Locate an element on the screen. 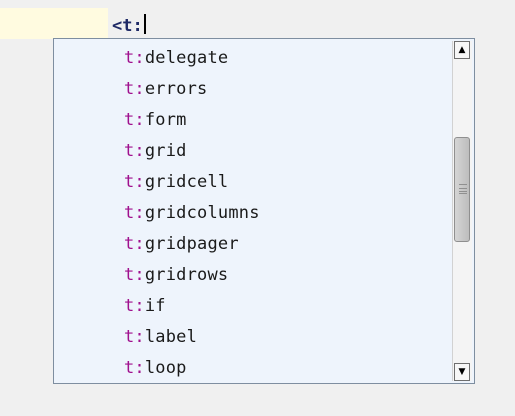  completion-name: label is located at coordinates (171, 337).